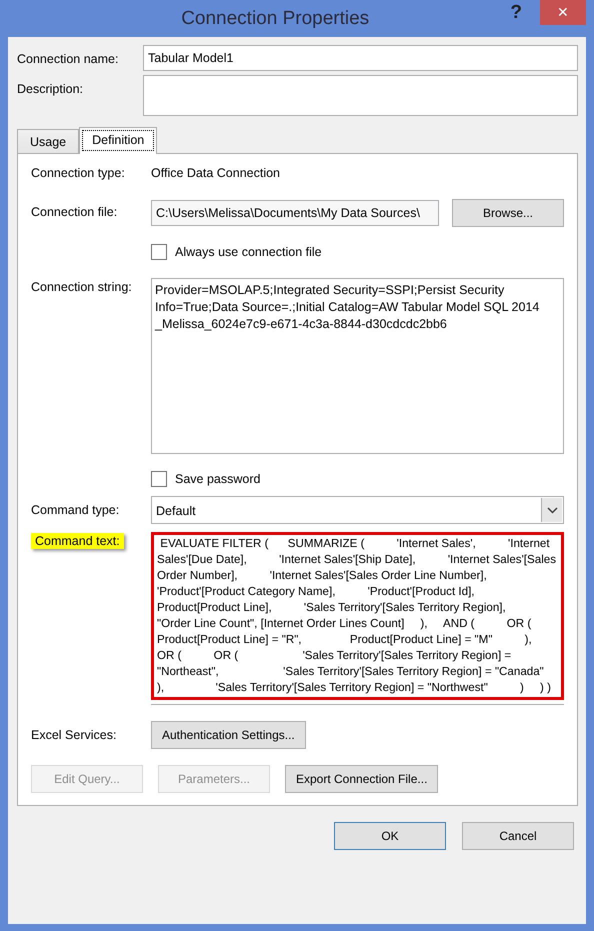 Image resolution: width=594 pixels, height=931 pixels. I want to click on name-field: Tabular Model1, so click(360, 58).